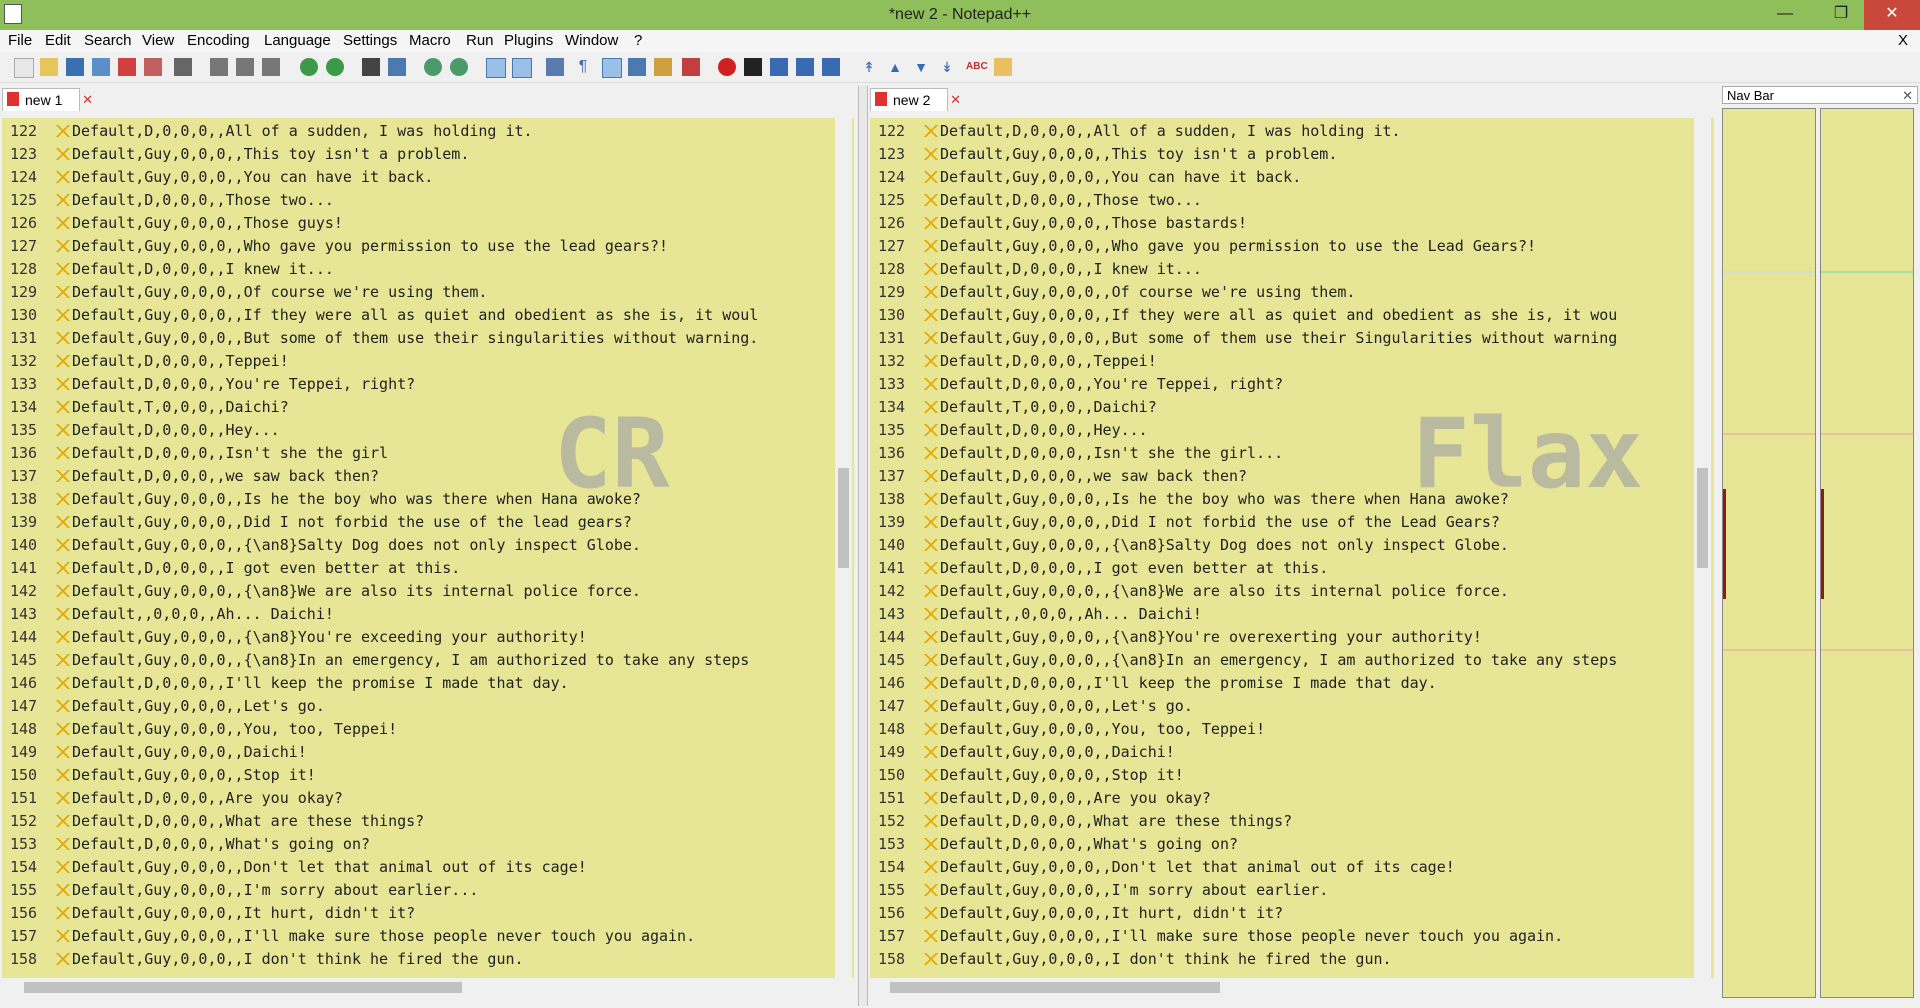 Image resolution: width=1920 pixels, height=1008 pixels. What do you see at coordinates (430, 41) in the screenshot?
I see `menu-macro: Macro` at bounding box center [430, 41].